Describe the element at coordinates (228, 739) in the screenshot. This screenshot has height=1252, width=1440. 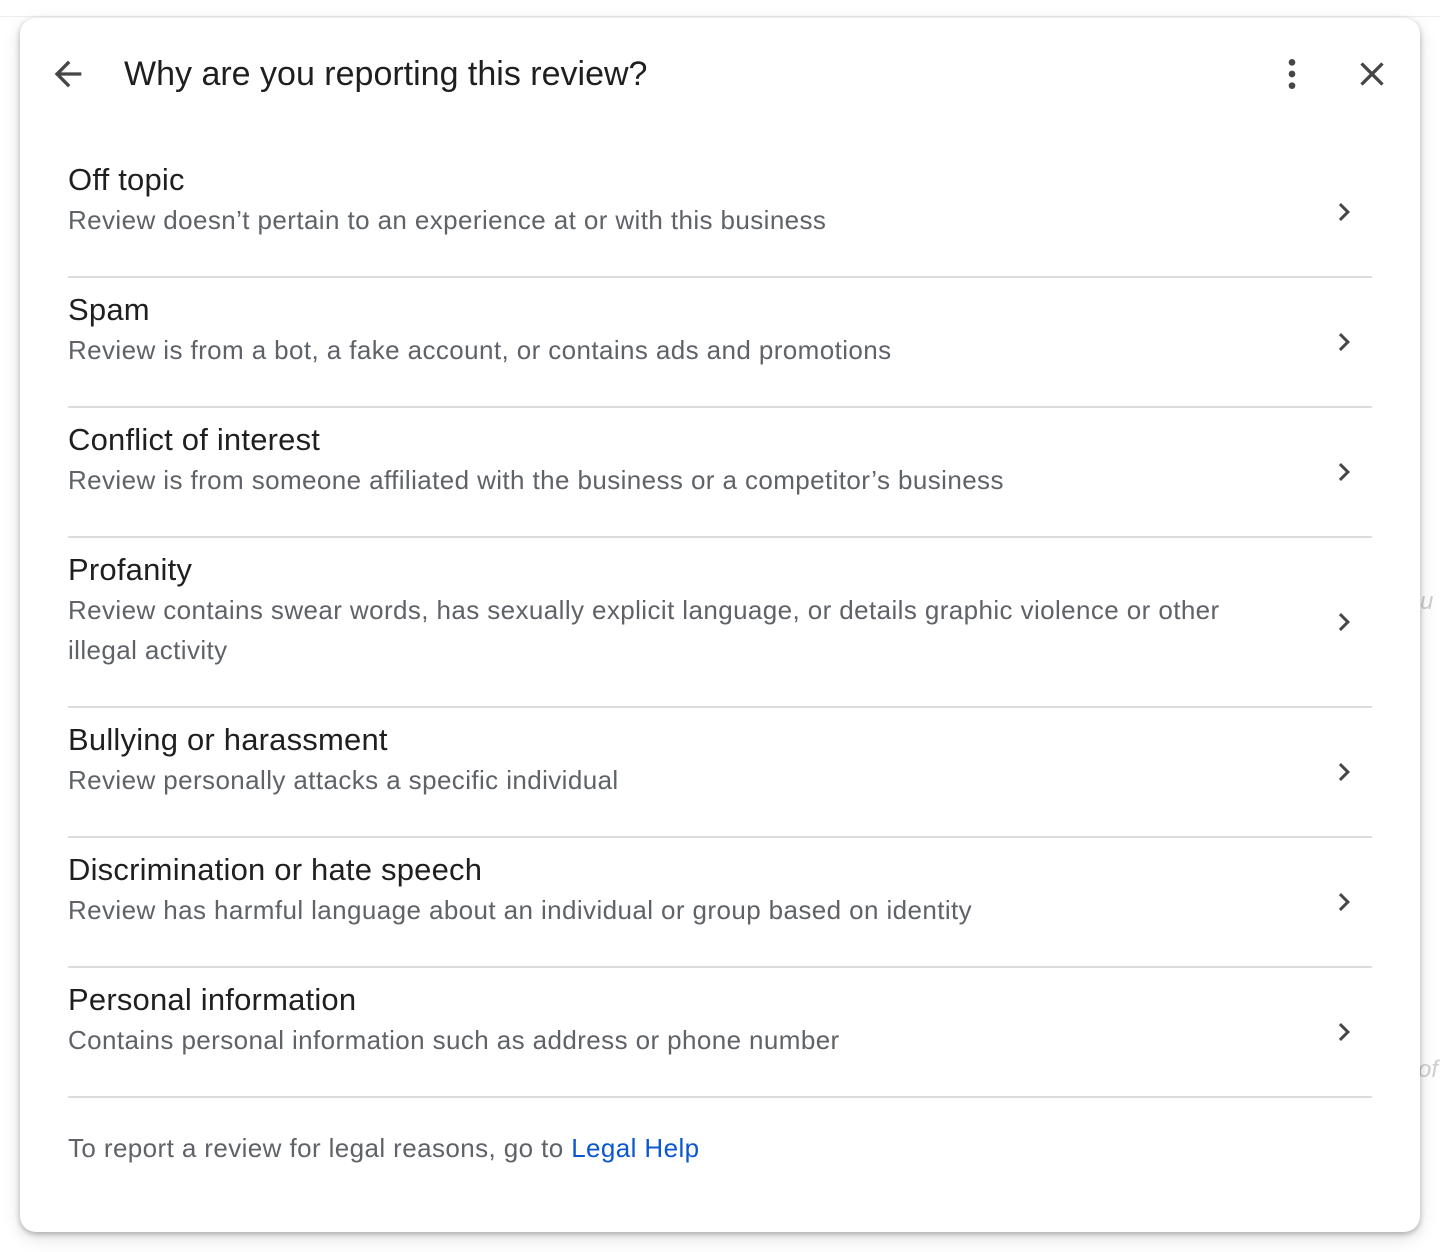
I see `reason-label: Bullying or harassment` at that location.